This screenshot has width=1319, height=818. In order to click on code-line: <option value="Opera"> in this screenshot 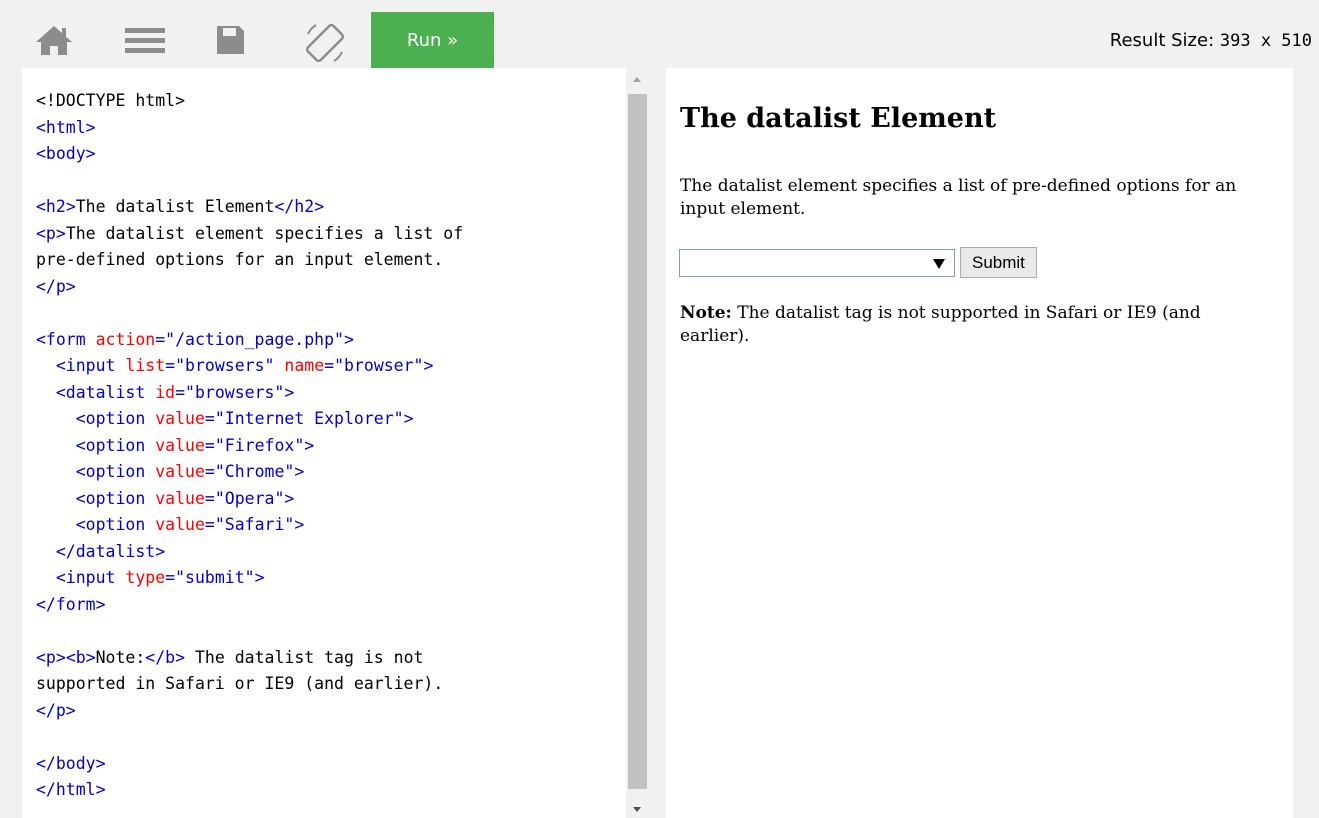, I will do `click(185, 498)`.